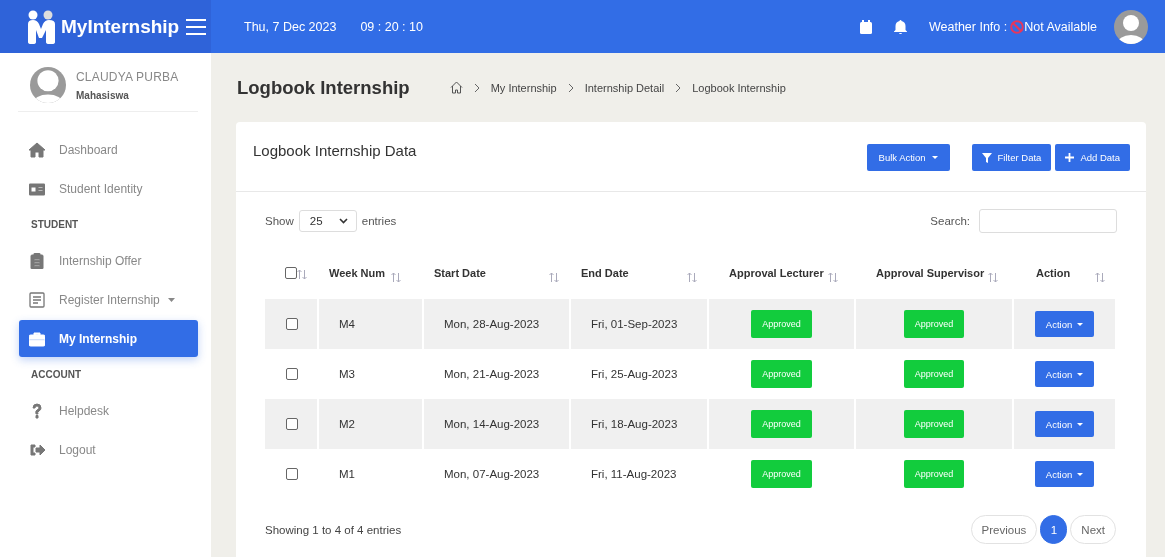 The height and width of the screenshot is (557, 1165). What do you see at coordinates (347, 324) in the screenshot?
I see `table-cell: M4` at bounding box center [347, 324].